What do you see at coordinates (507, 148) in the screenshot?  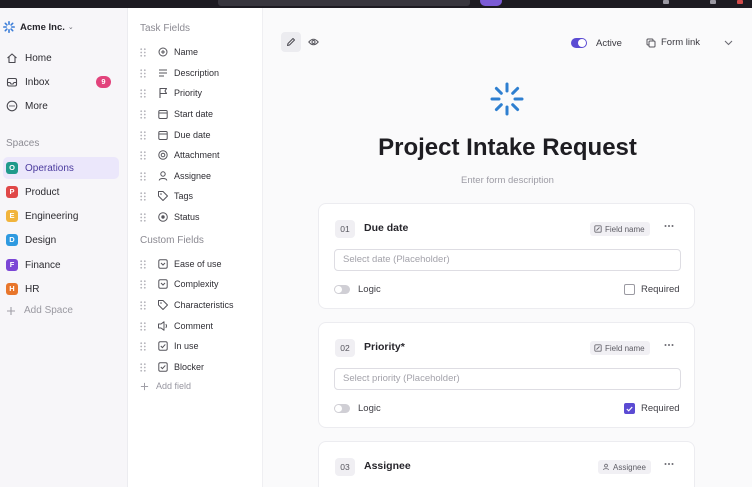 I see `form-title: Project Intake Request` at bounding box center [507, 148].